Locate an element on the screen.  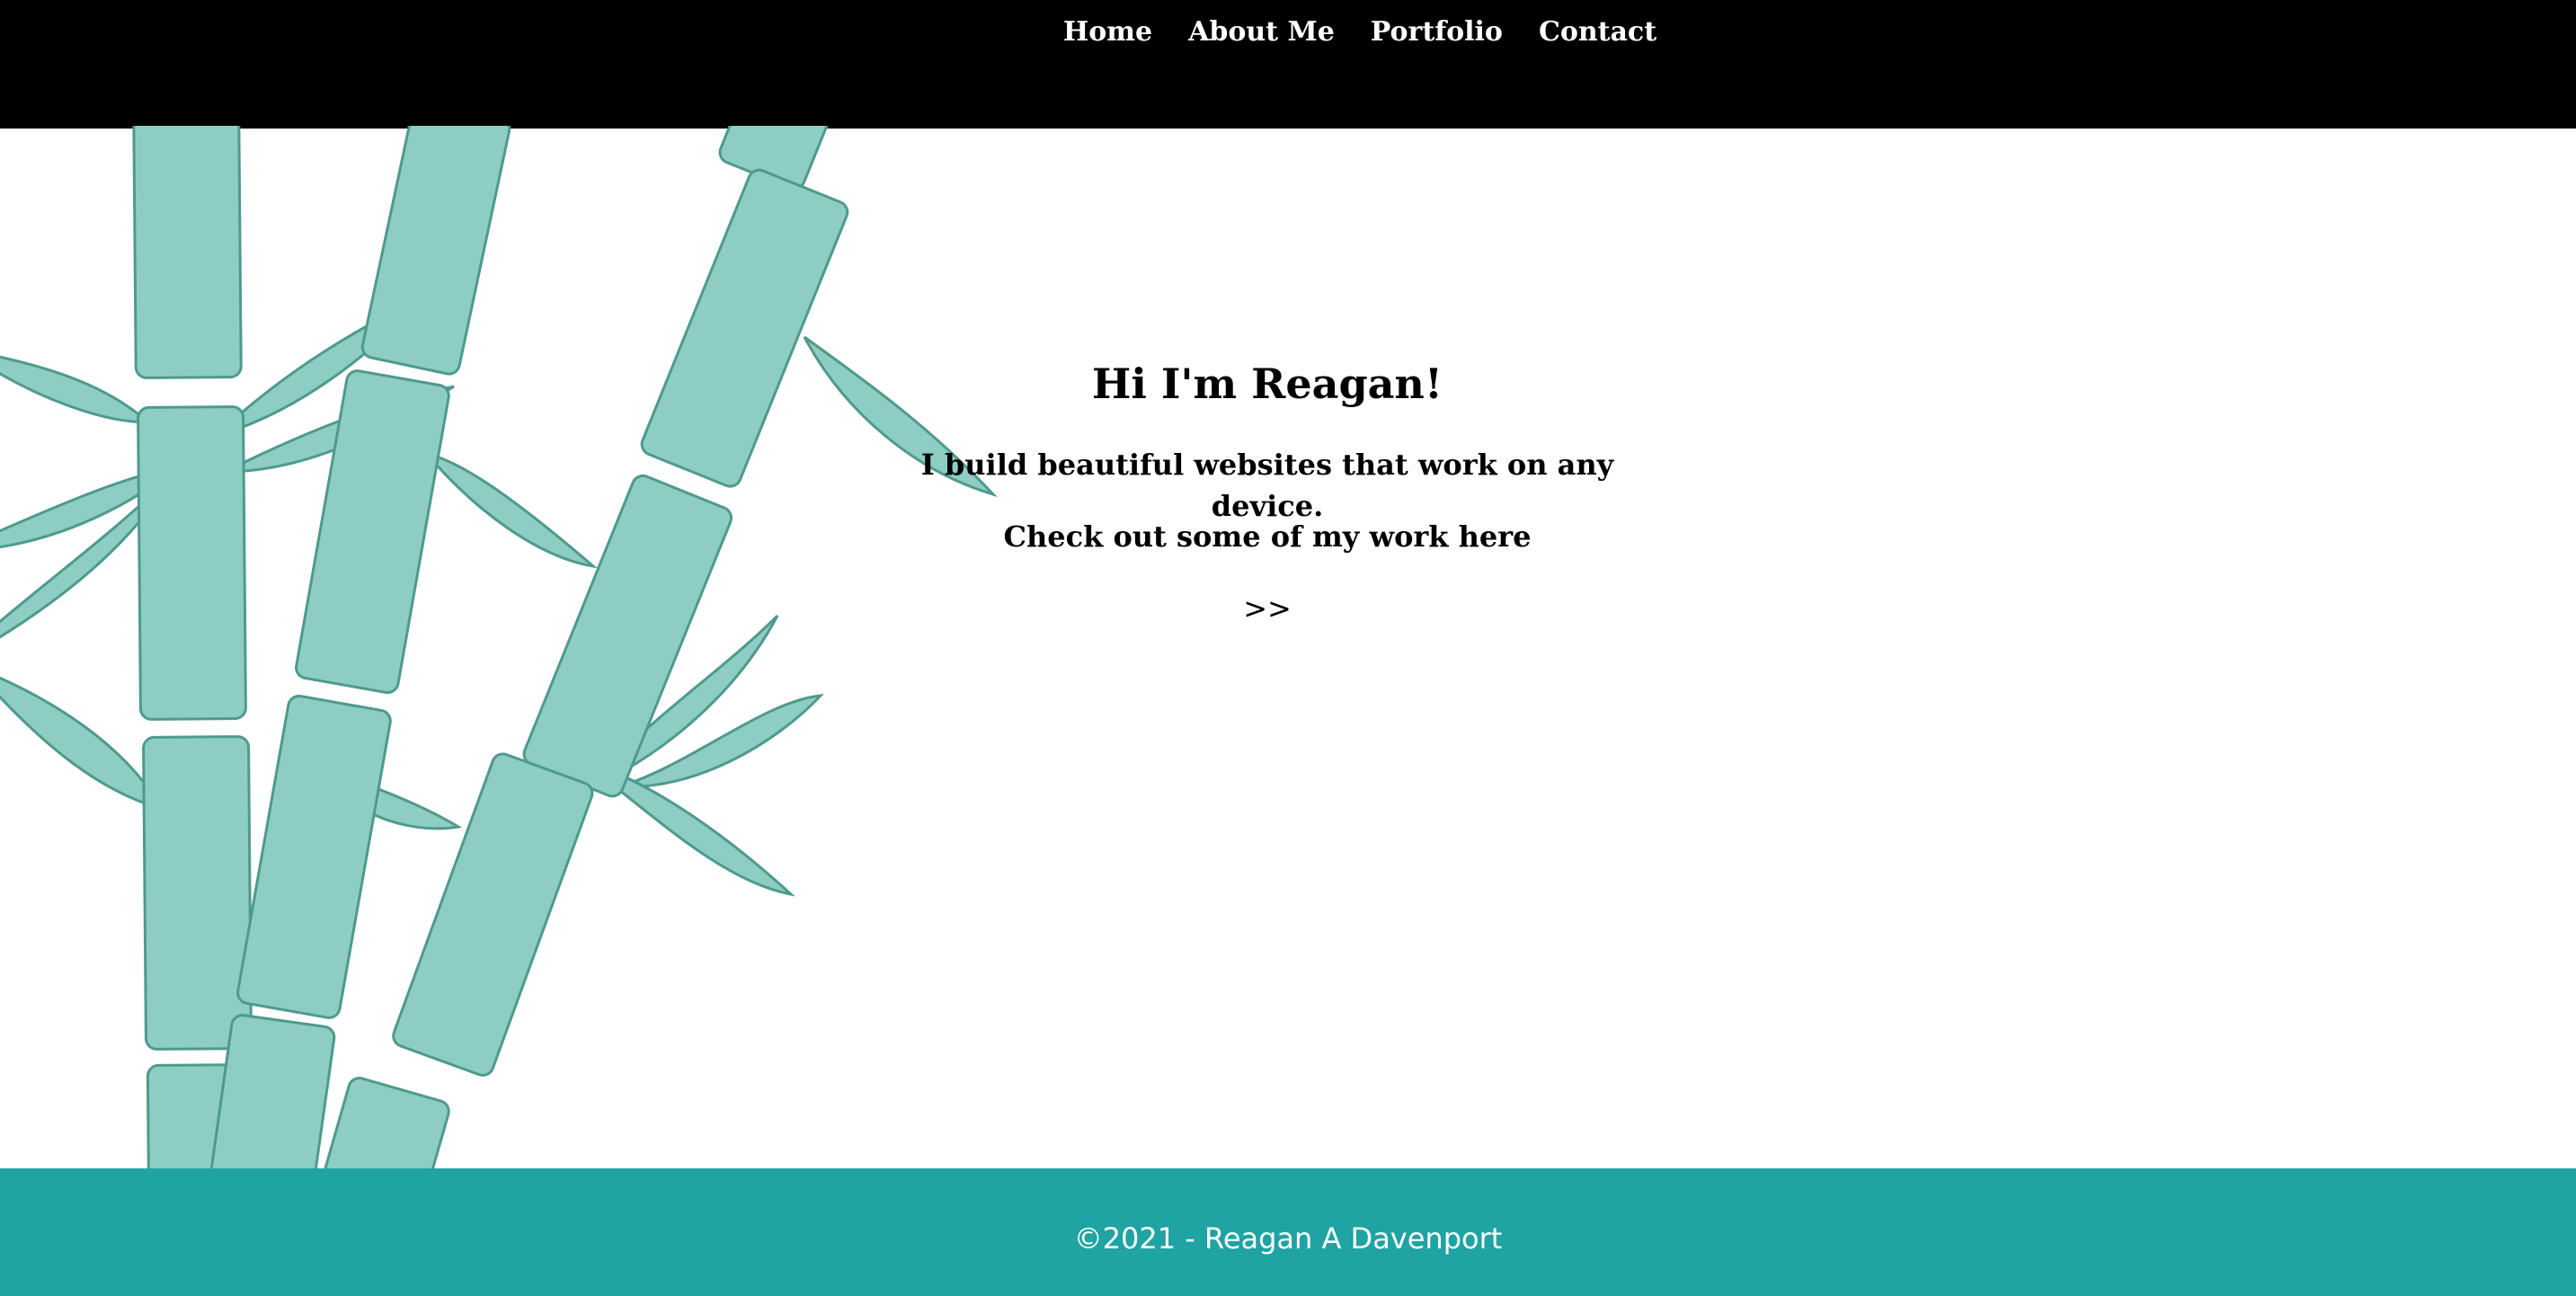
portfolio-arrow-link: >> is located at coordinates (1267, 608).